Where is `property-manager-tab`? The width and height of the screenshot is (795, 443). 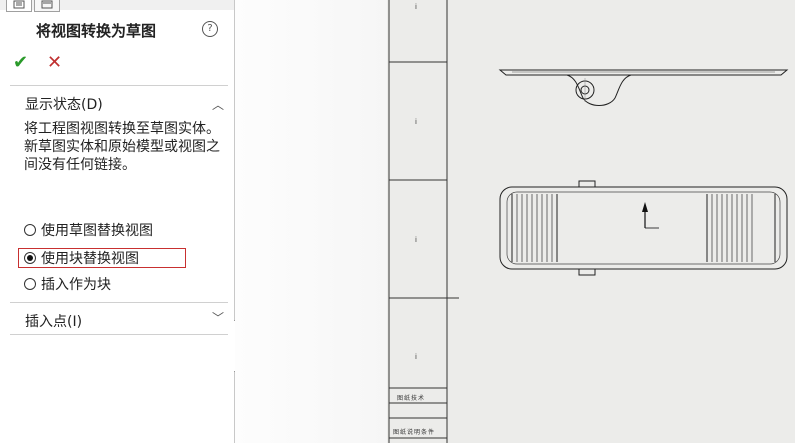 property-manager-tab is located at coordinates (47, 6).